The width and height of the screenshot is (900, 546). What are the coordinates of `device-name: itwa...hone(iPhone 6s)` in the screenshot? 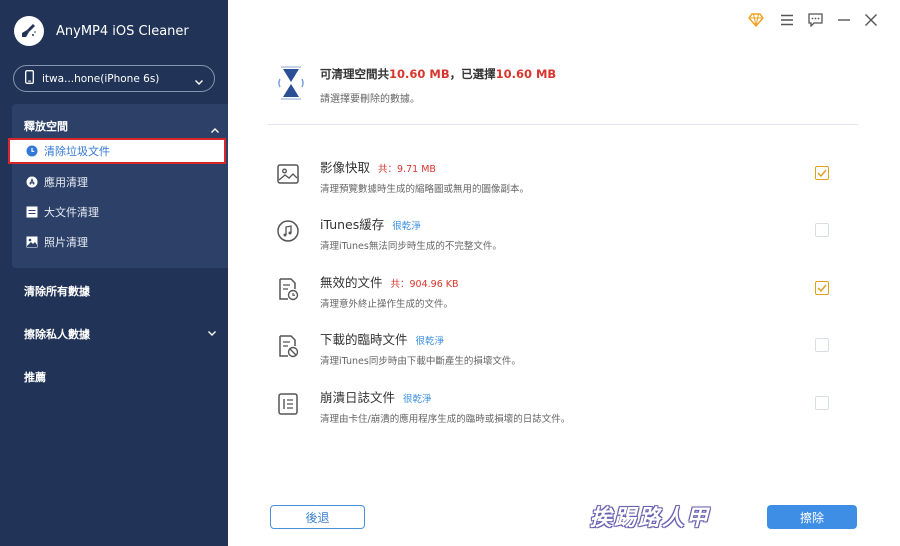 It's located at (101, 78).